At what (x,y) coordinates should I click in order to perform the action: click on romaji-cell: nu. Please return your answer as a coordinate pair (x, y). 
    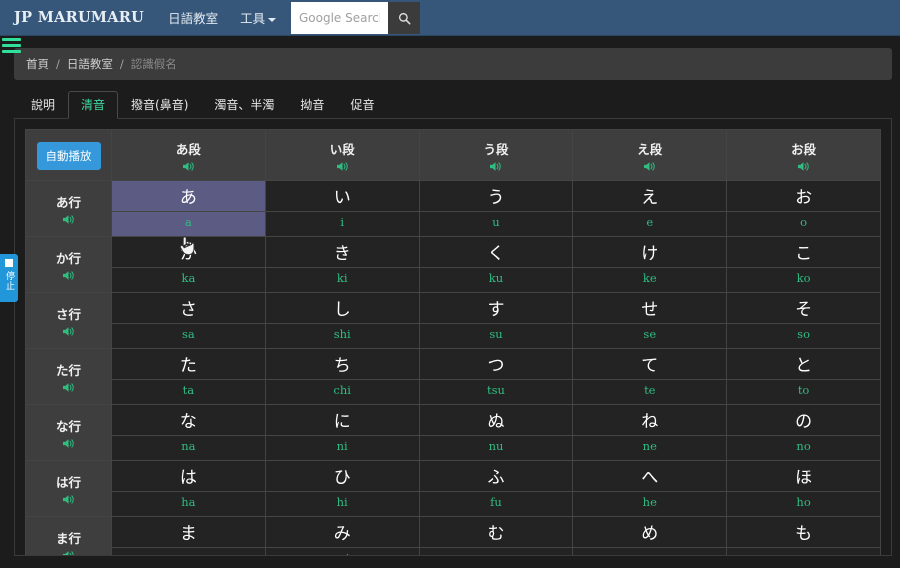
    Looking at the image, I should click on (496, 448).